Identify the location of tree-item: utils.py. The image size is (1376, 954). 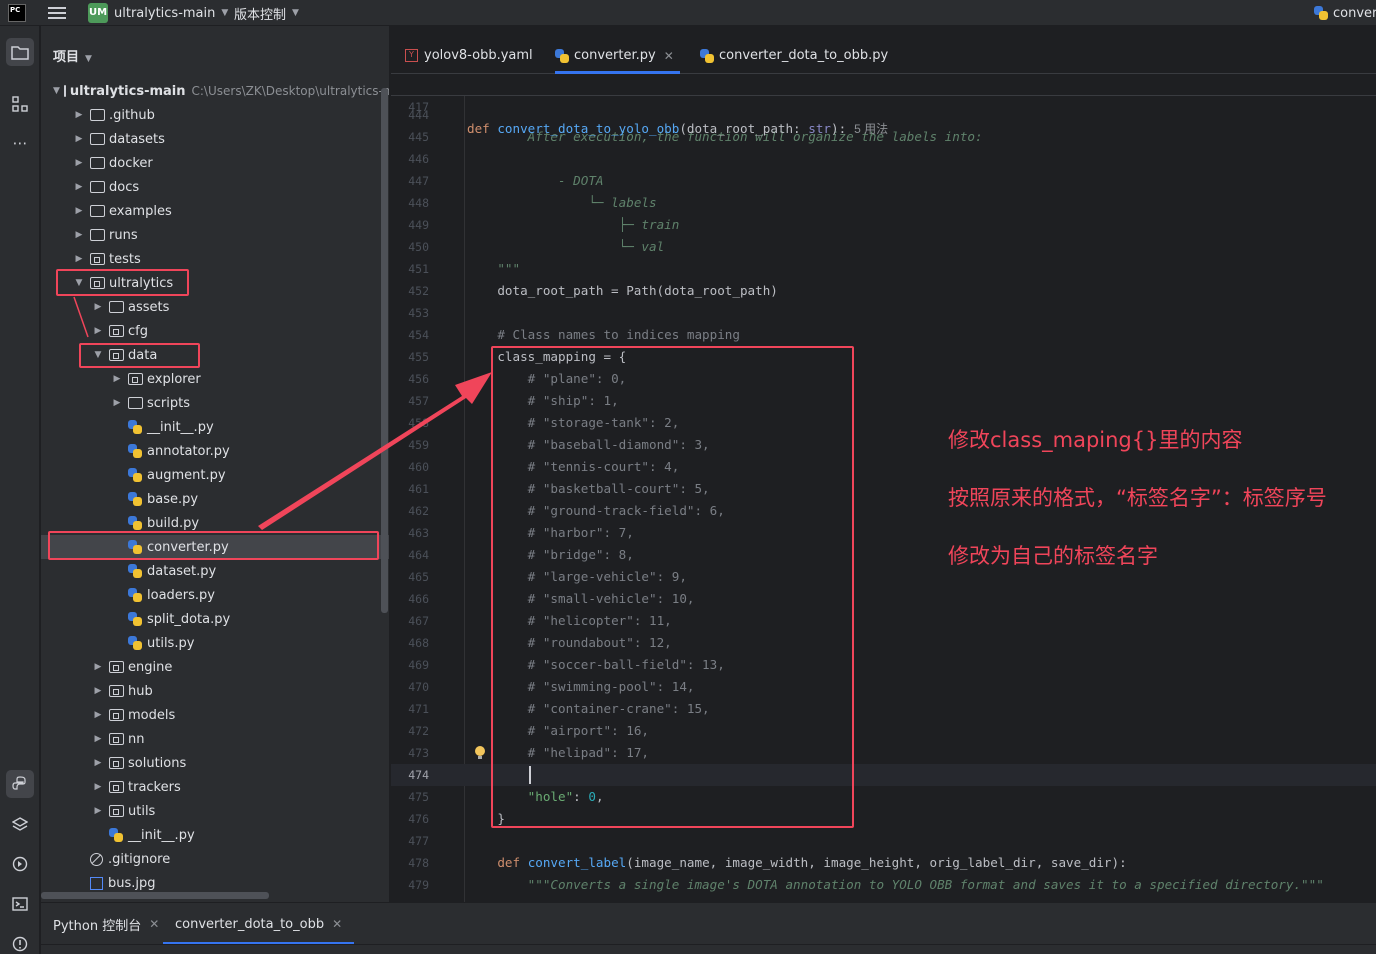
(215, 643).